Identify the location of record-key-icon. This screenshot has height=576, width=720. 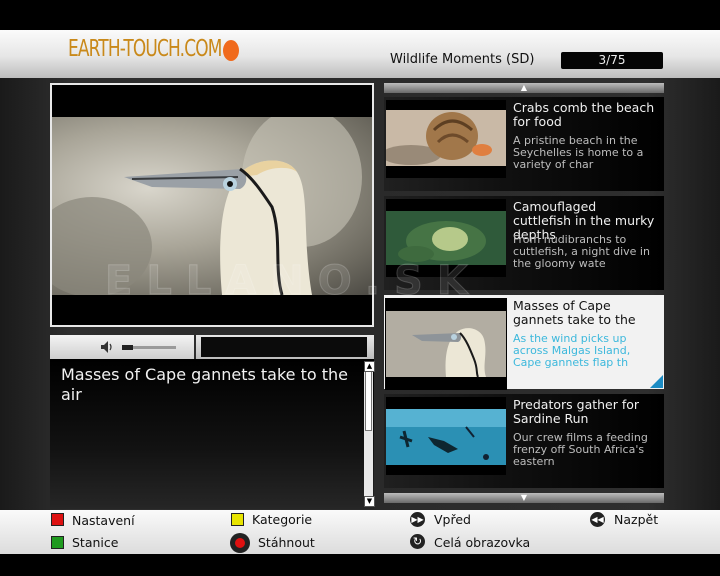
(240, 543).